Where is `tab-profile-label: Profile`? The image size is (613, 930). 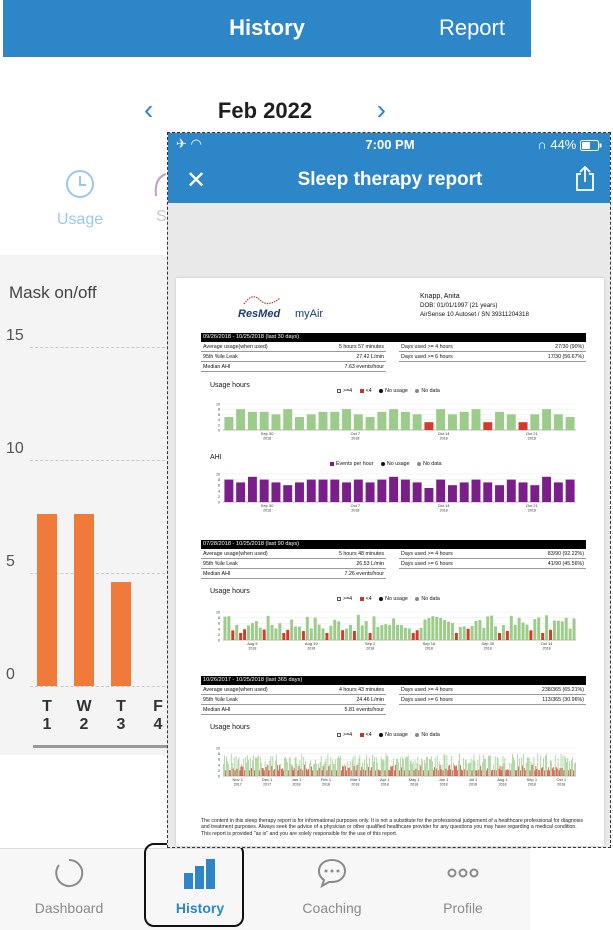
tab-profile-label: Profile is located at coordinates (463, 908).